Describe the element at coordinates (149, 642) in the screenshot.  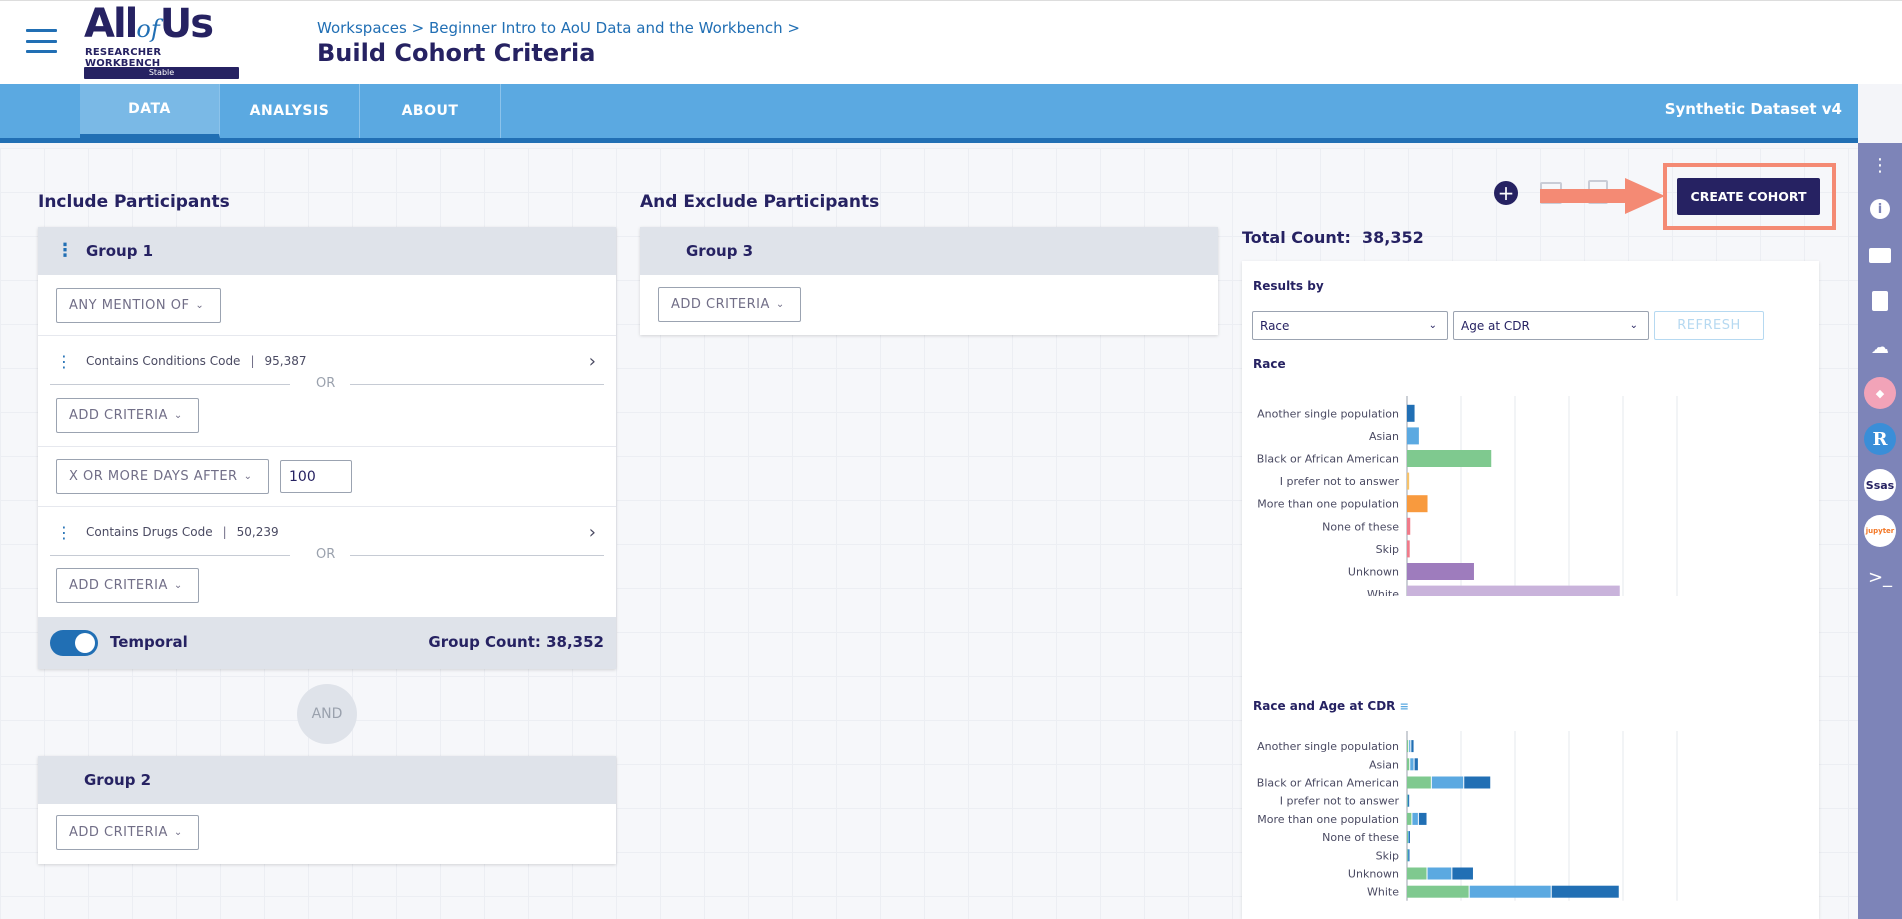
I see `temporal-label: Temporal` at that location.